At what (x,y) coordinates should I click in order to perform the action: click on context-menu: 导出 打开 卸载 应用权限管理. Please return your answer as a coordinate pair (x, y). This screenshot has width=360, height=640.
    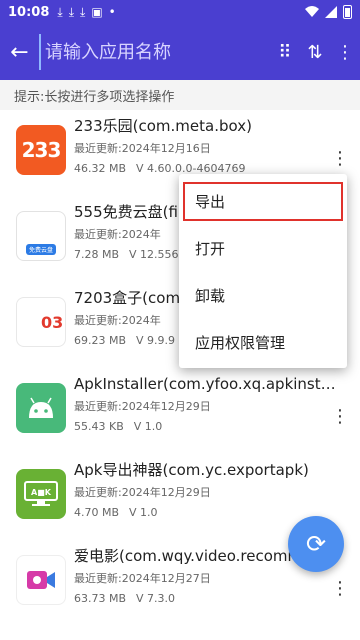
    Looking at the image, I should click on (263, 271).